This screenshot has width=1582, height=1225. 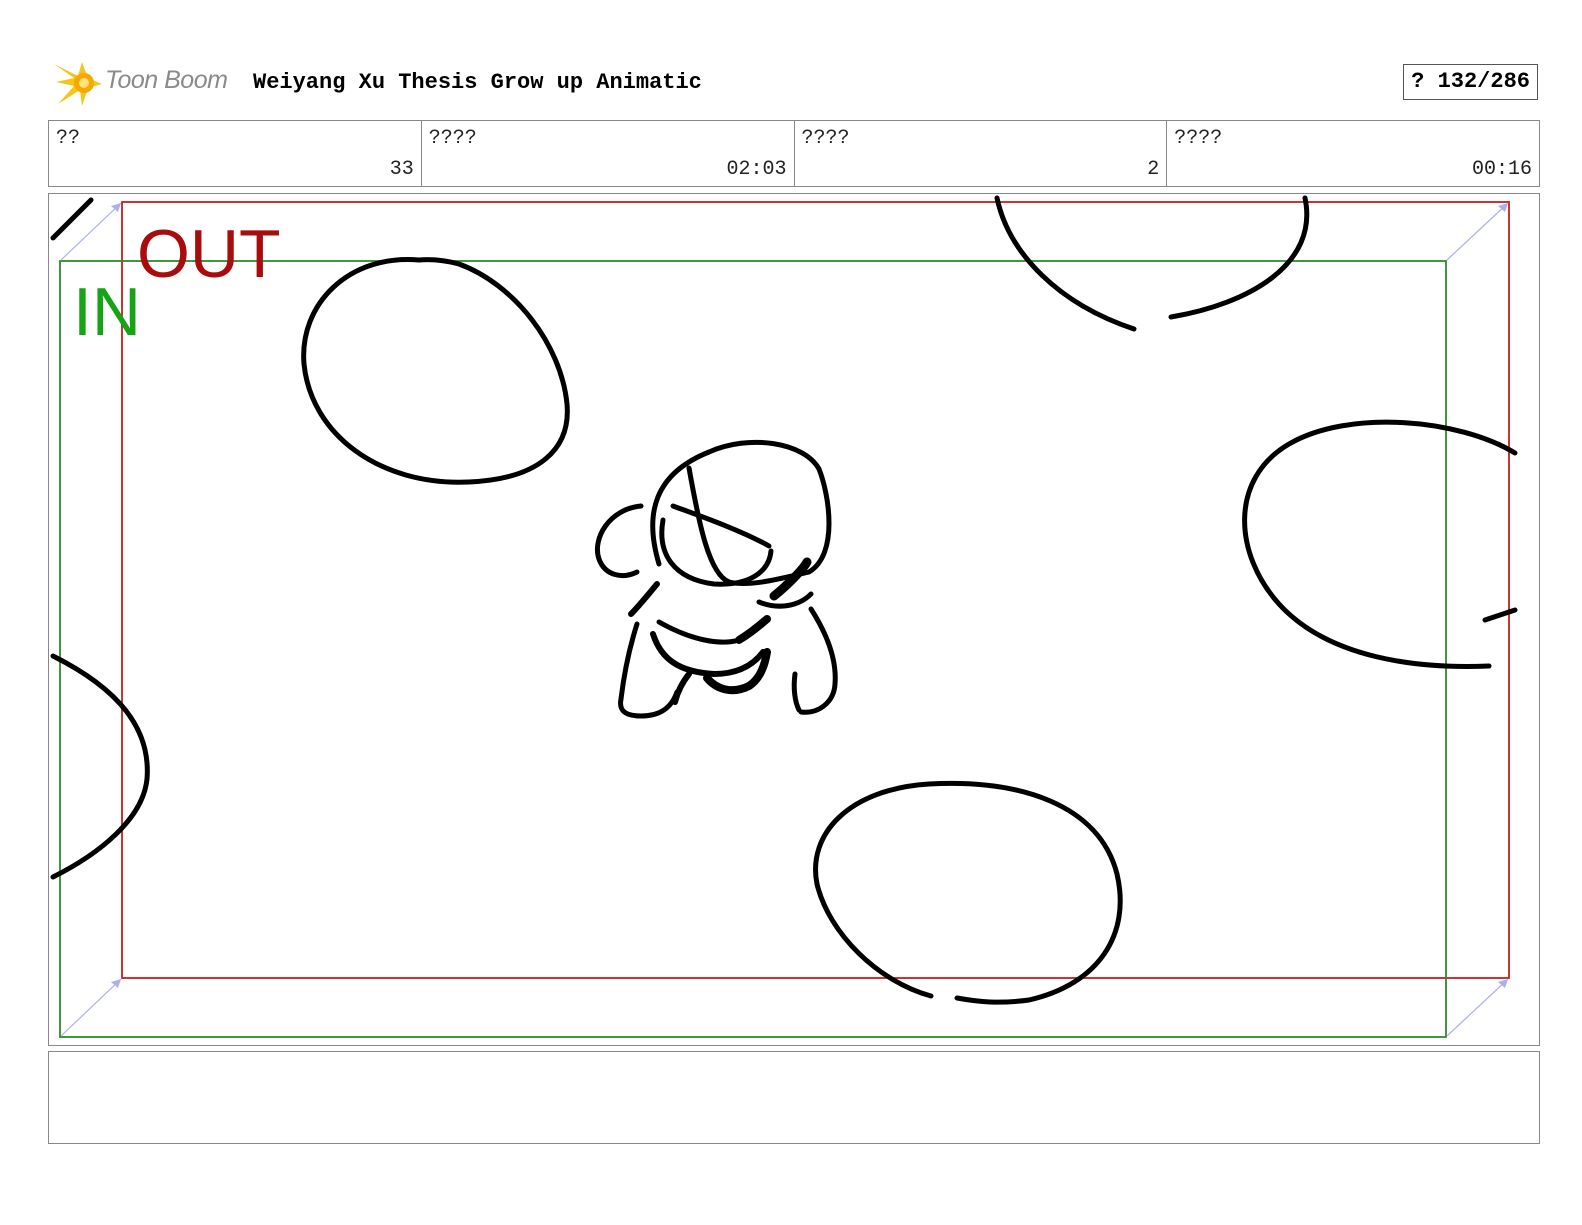 What do you see at coordinates (1353, 153) in the screenshot?
I see `info-cell-panel-duration: ???? 00:16` at bounding box center [1353, 153].